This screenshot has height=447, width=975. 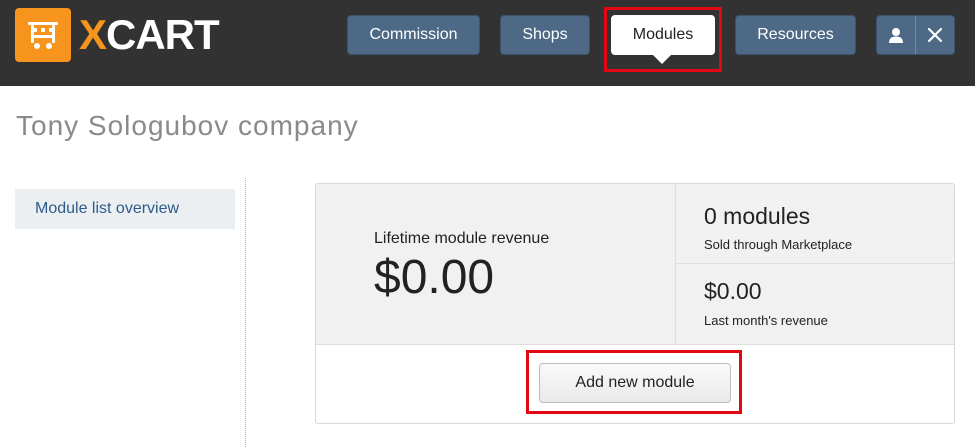 I want to click on lifetime-revenue-section: Lifetime module revenue $0.00, so click(x=496, y=264).